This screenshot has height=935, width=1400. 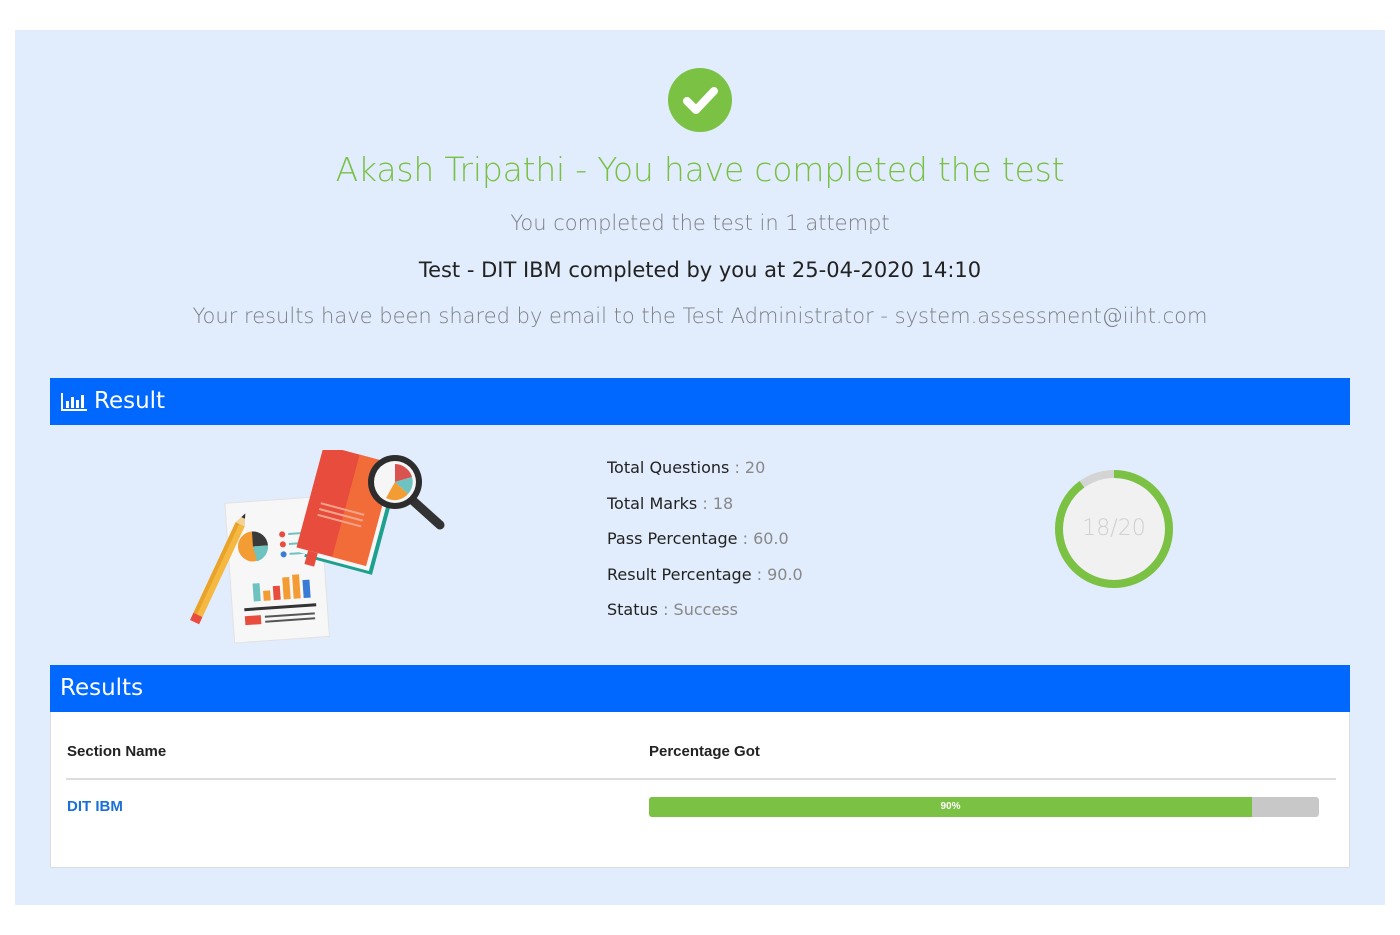 What do you see at coordinates (704, 751) in the screenshot?
I see `column-header-percentage: Percentage Got` at bounding box center [704, 751].